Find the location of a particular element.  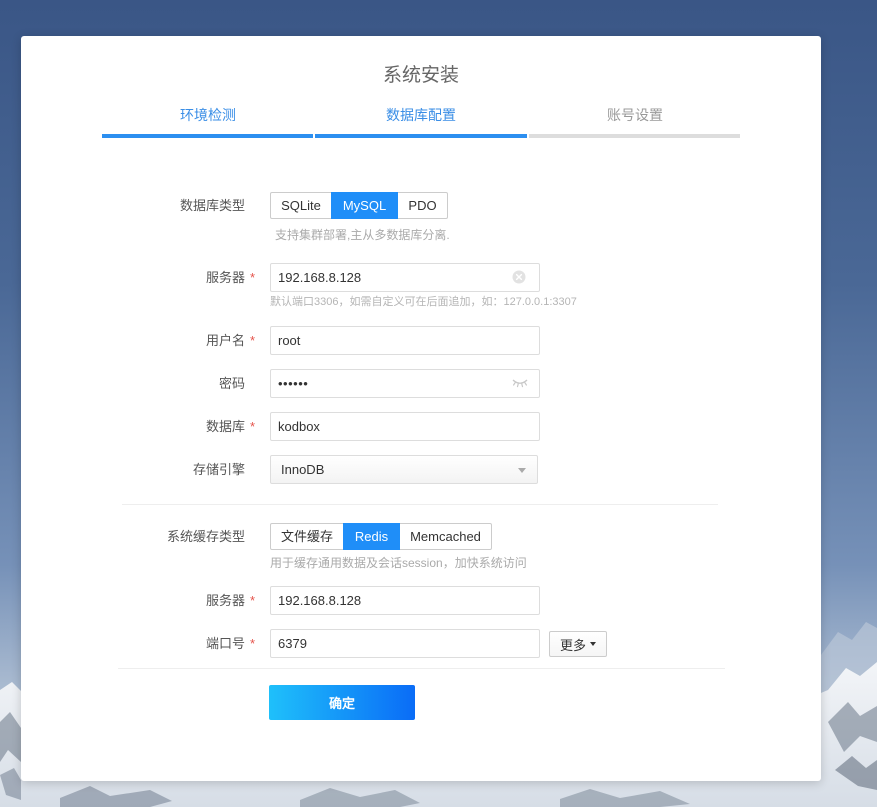

cache-server-label: 服务器 is located at coordinates (225, 600).